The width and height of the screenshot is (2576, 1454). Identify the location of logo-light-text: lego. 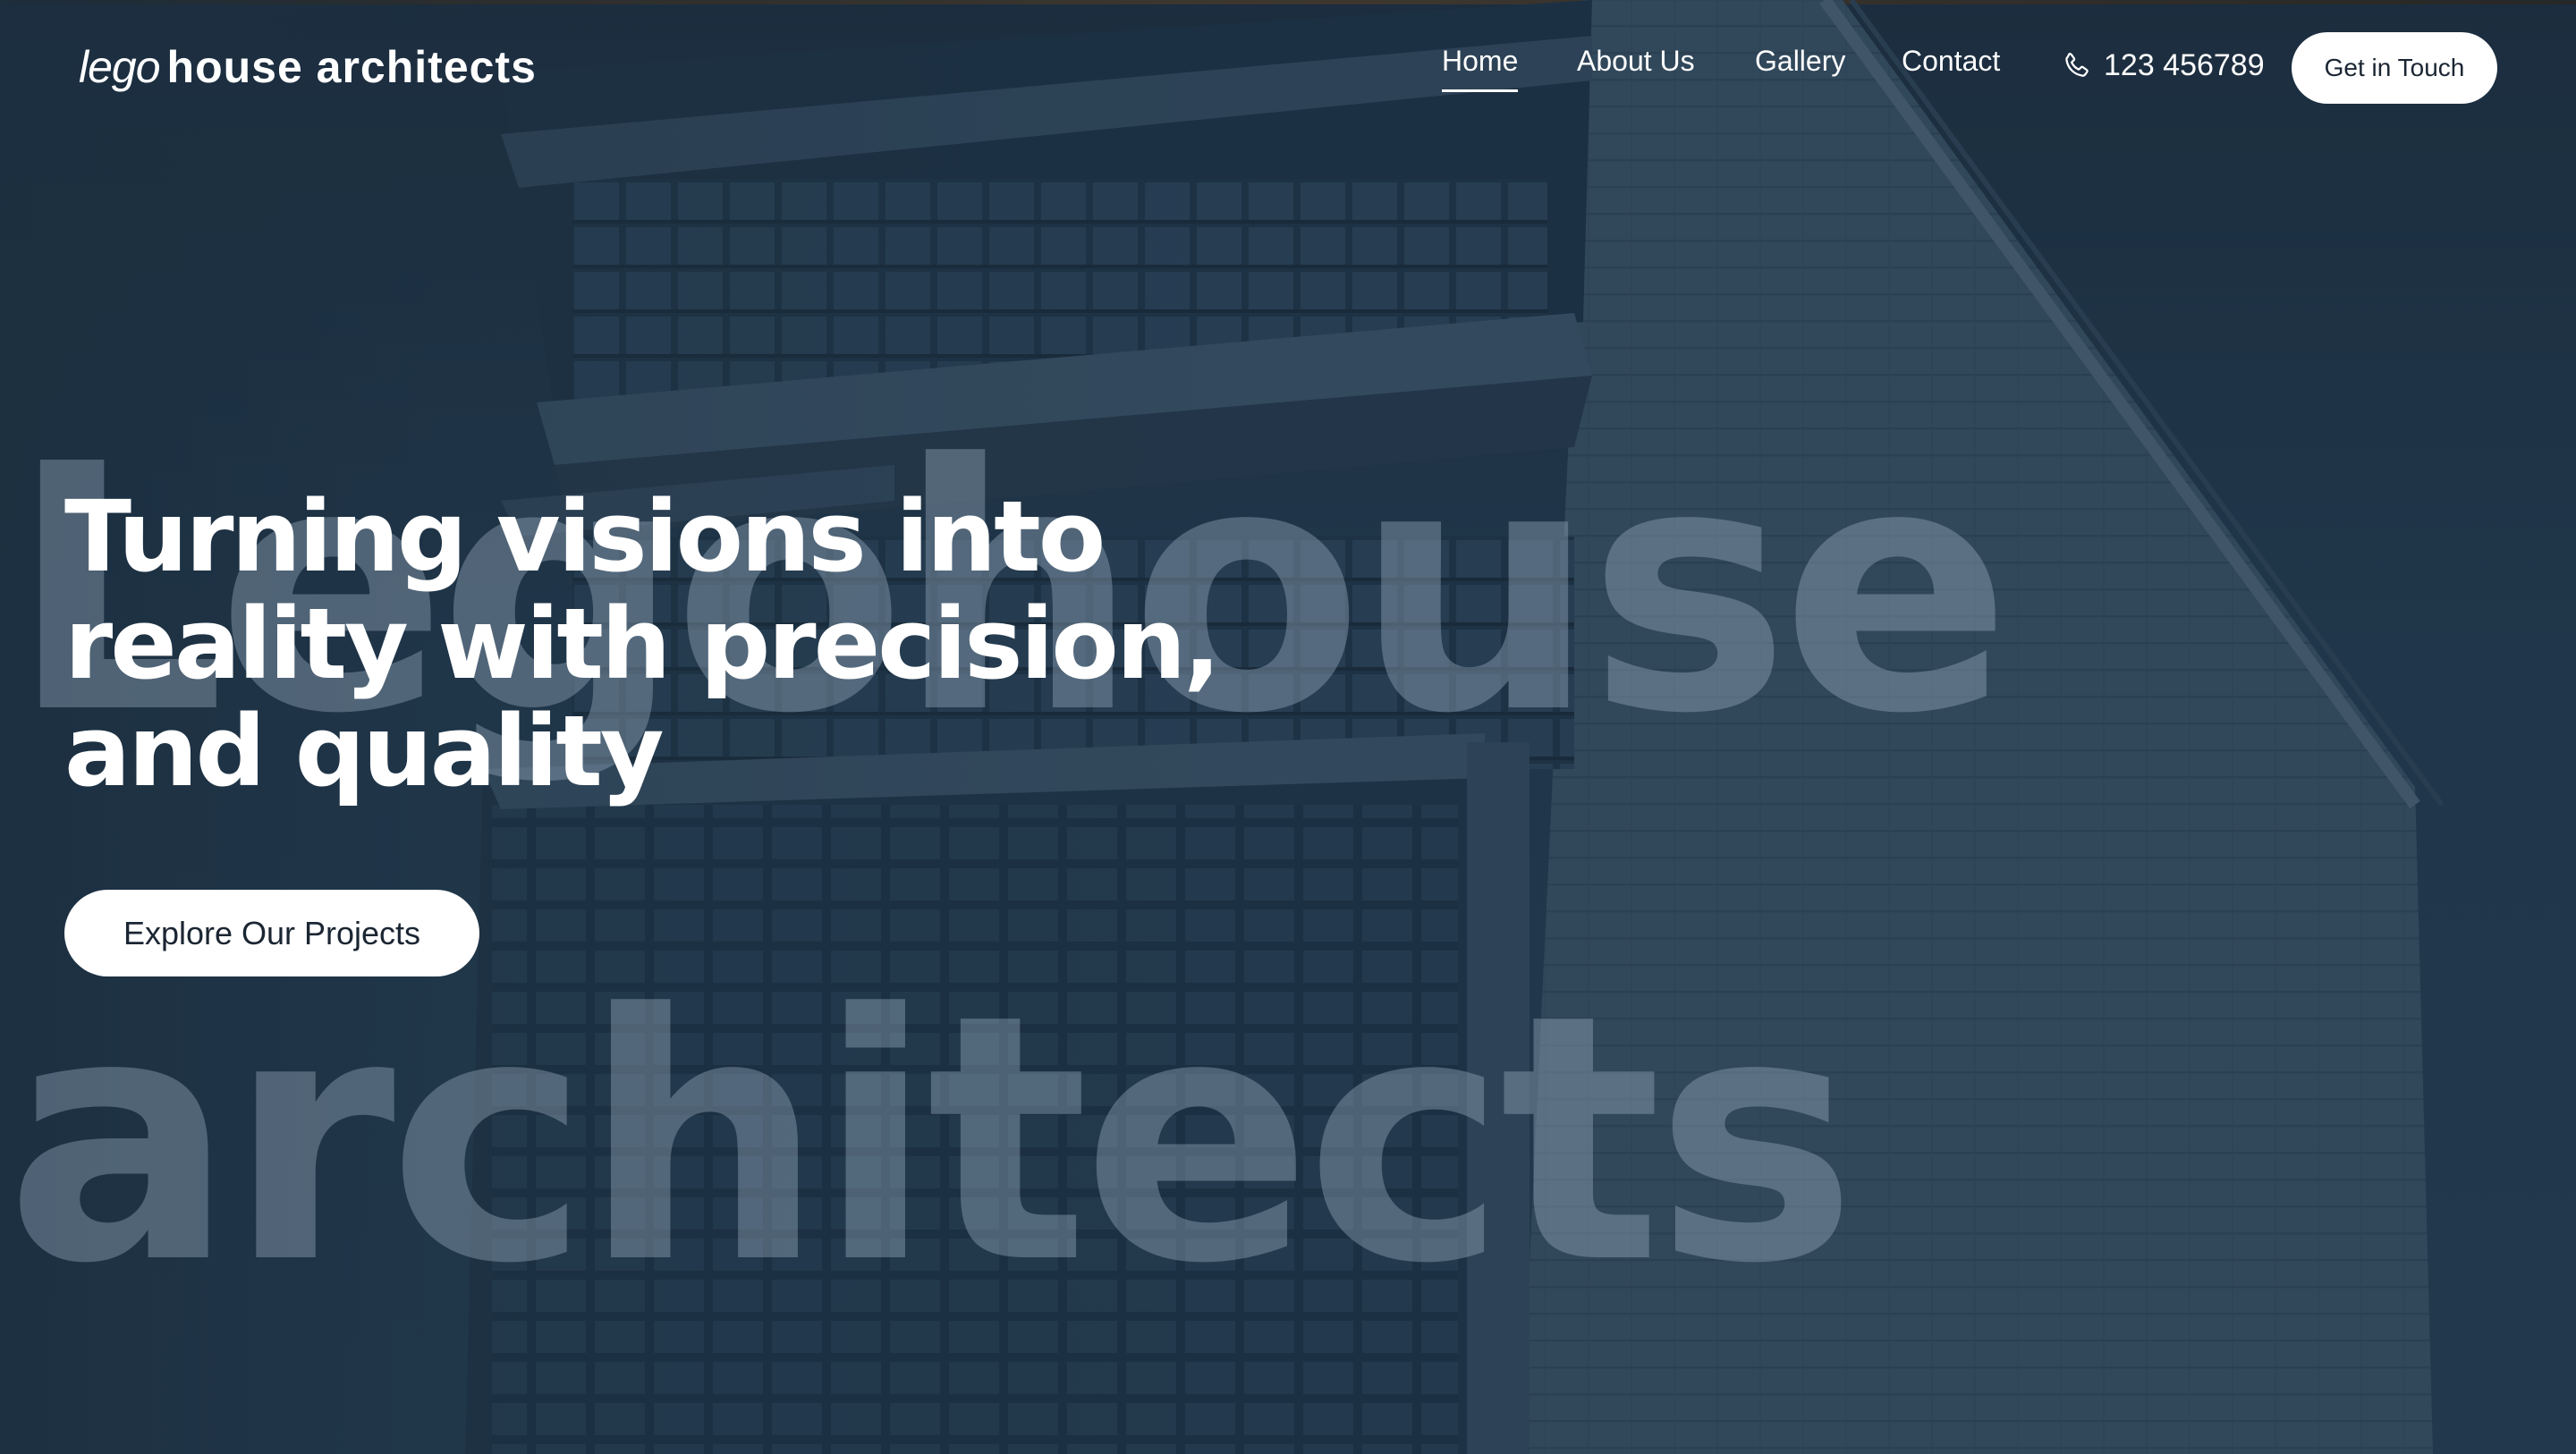
(120, 67).